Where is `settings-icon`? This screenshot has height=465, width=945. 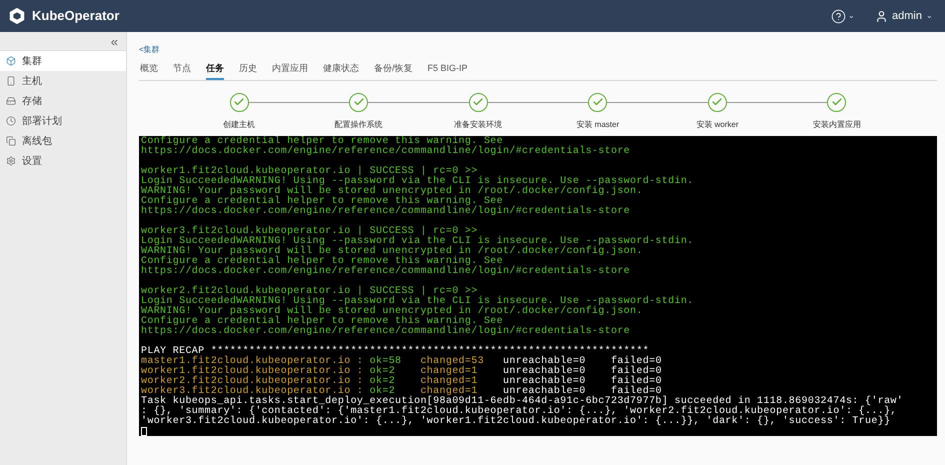 settings-icon is located at coordinates (11, 161).